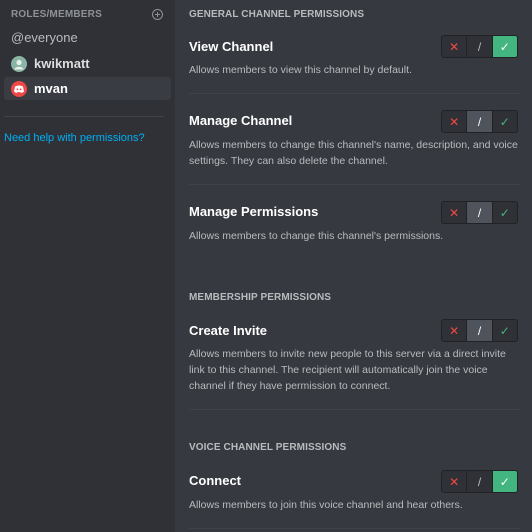 The height and width of the screenshot is (532, 532). What do you see at coordinates (215, 480) in the screenshot?
I see `permission-name-connect: Connect` at bounding box center [215, 480].